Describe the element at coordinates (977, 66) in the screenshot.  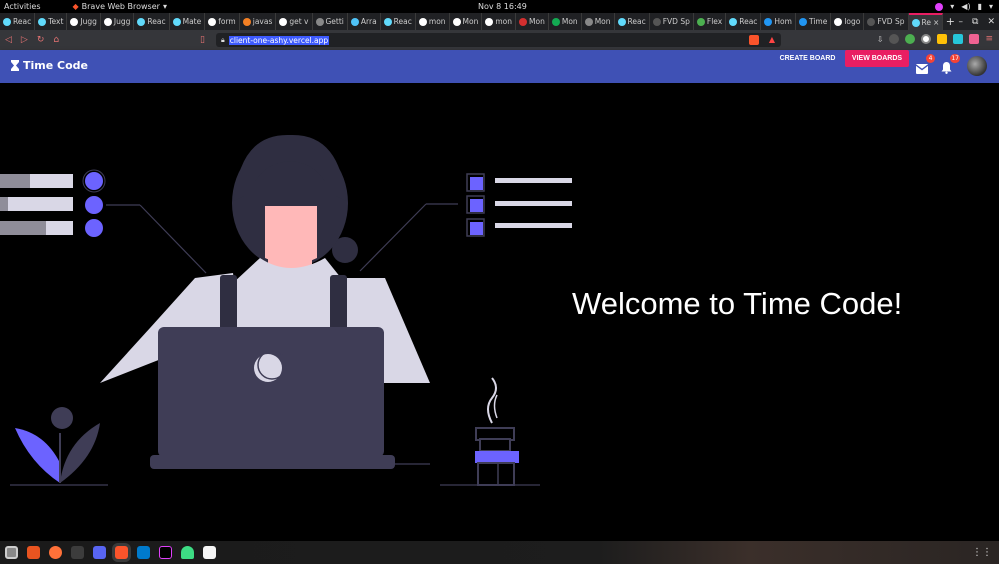
I see `avatar` at that location.